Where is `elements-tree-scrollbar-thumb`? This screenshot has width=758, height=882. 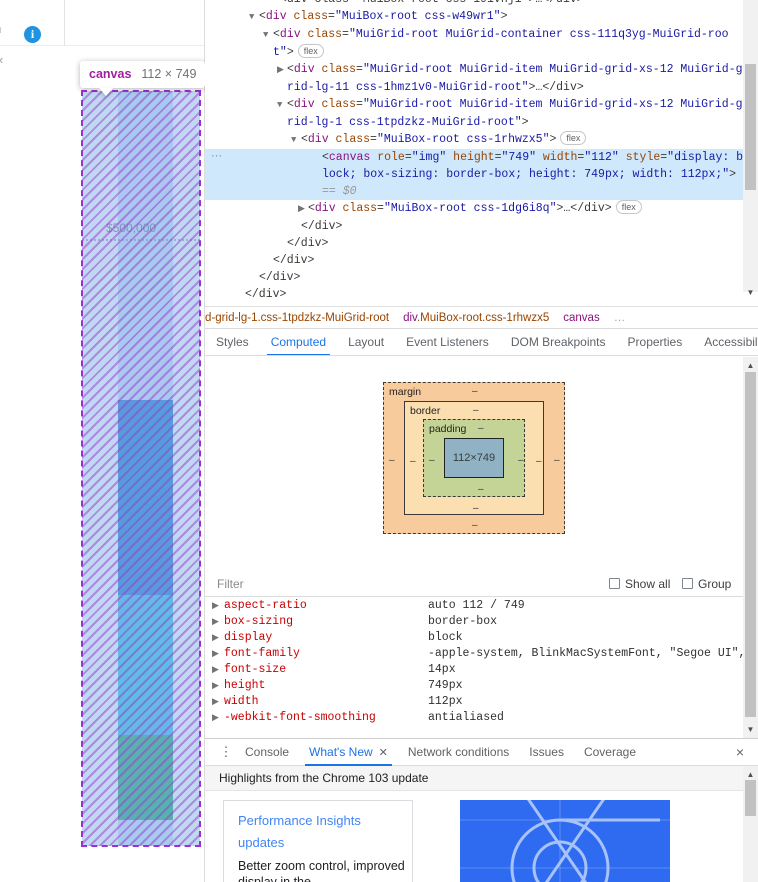
elements-tree-scrollbar-thumb is located at coordinates (750, 127).